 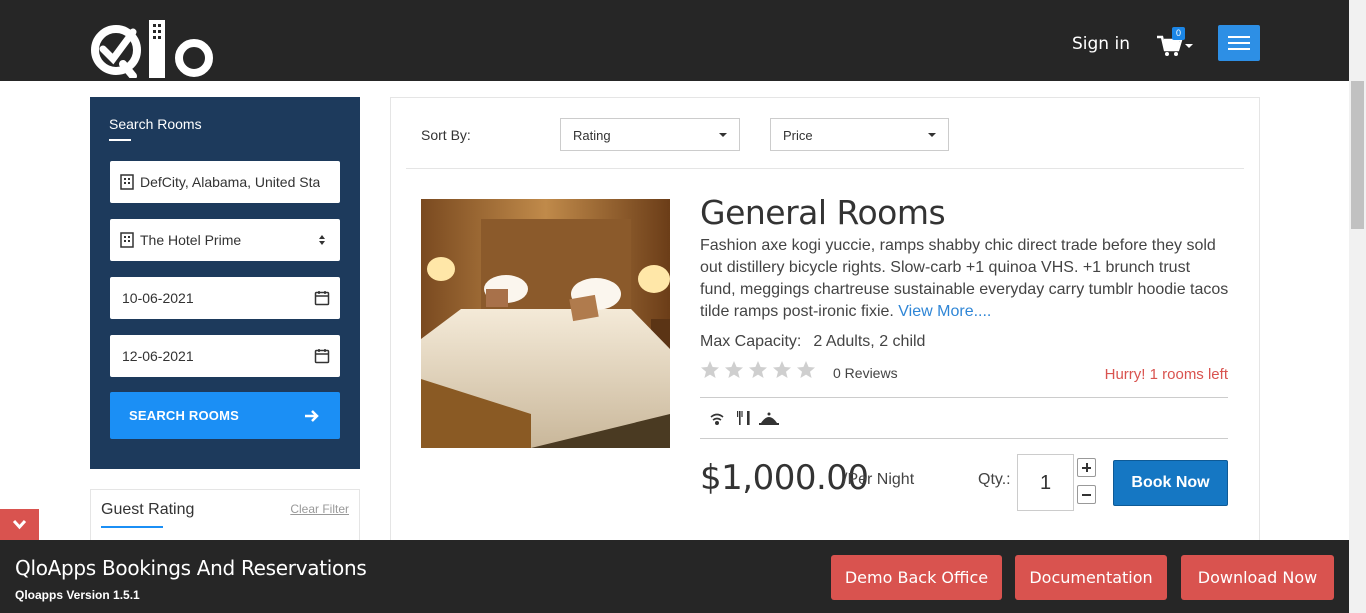 I want to click on location-field: DefCity, Alabama, United States, so click(x=225, y=182).